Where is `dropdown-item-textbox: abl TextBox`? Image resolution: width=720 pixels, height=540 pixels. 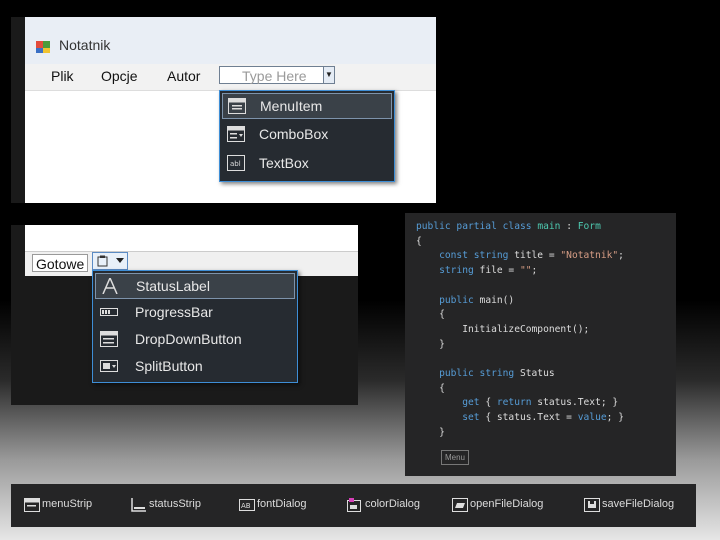
dropdown-item-textbox: abl TextBox is located at coordinates (307, 164).